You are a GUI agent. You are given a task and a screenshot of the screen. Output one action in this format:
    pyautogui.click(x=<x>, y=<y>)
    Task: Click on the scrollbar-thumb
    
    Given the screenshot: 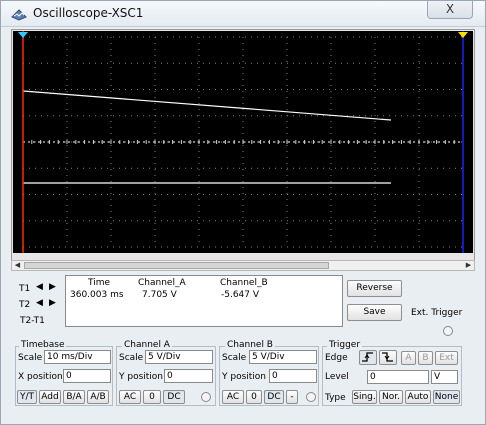 What is the action you would take?
    pyautogui.click(x=176, y=265)
    